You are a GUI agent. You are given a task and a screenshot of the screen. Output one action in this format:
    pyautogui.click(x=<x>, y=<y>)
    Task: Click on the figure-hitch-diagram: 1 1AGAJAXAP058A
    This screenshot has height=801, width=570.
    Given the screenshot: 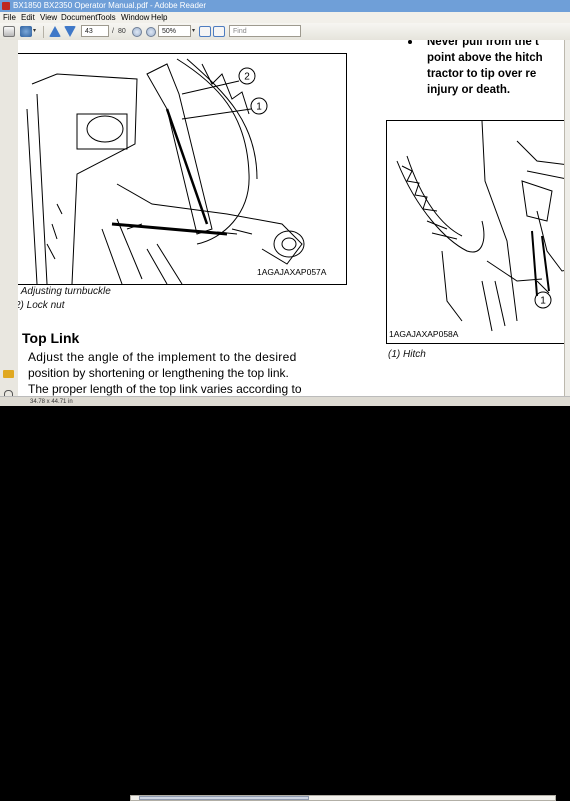 What is the action you would take?
    pyautogui.click(x=478, y=232)
    